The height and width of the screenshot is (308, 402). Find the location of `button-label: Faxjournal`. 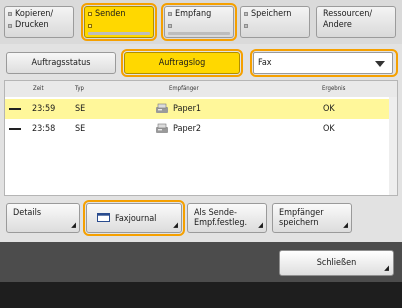

button-label: Faxjournal is located at coordinates (136, 219).